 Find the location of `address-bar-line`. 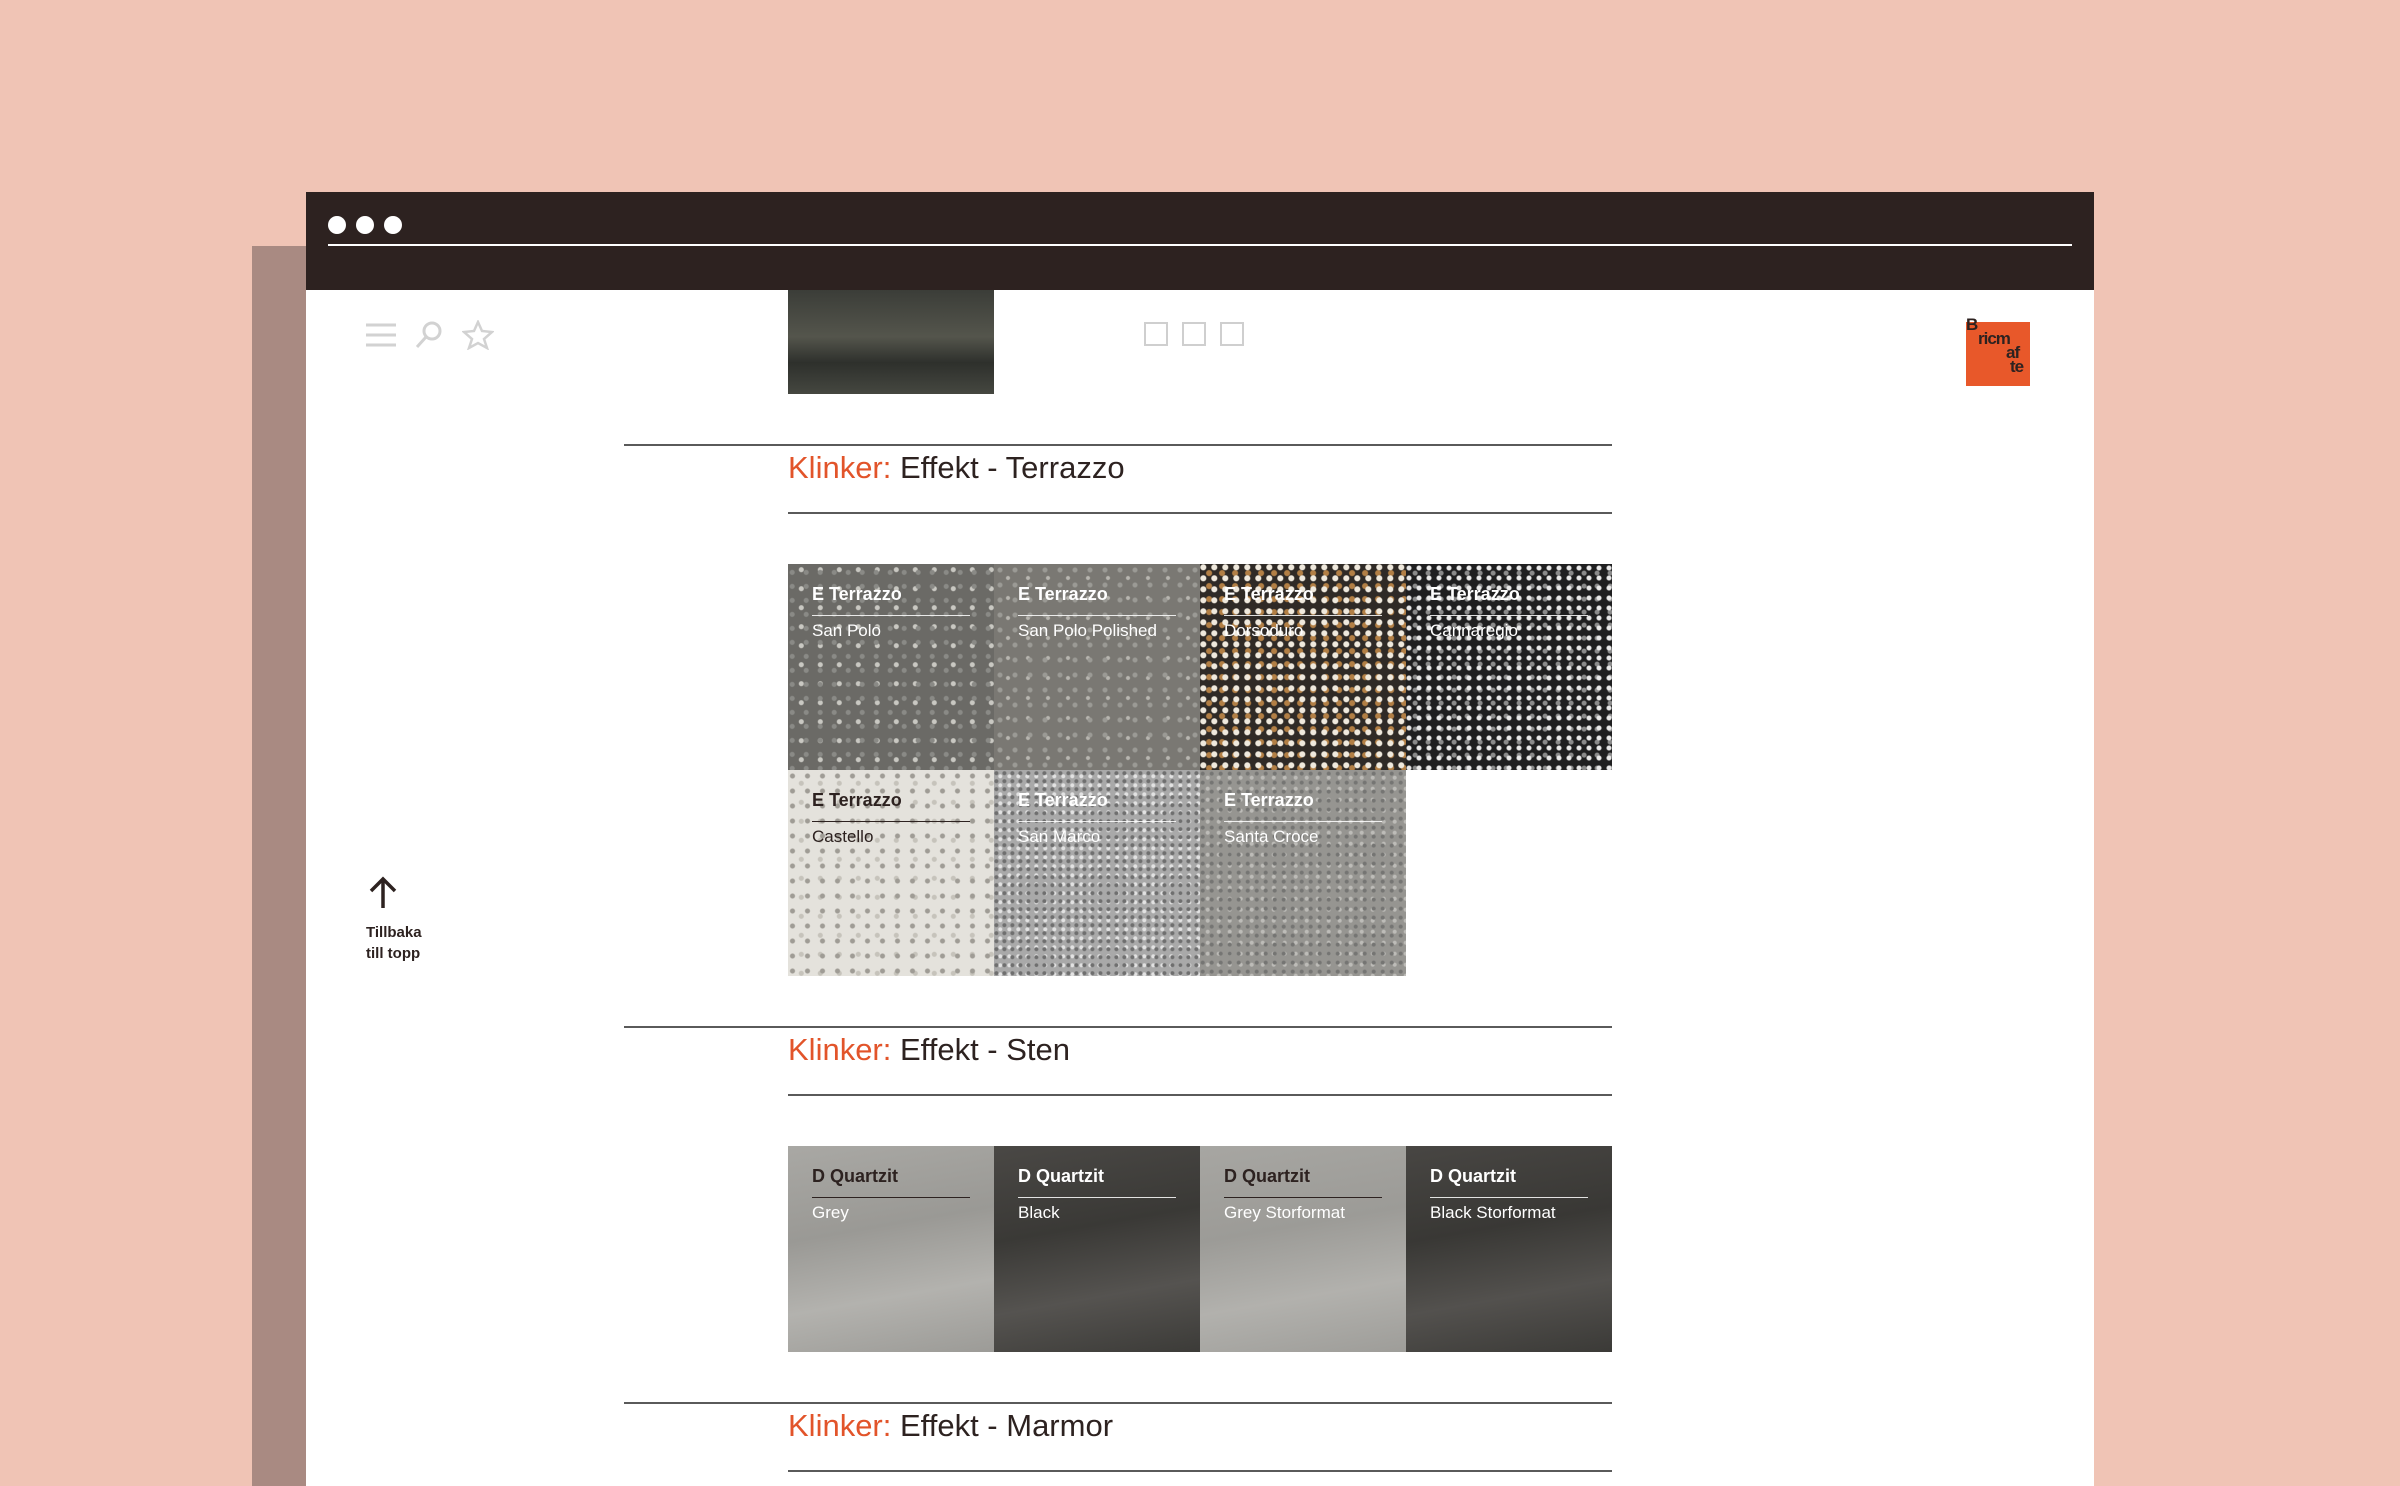

address-bar-line is located at coordinates (1200, 245).